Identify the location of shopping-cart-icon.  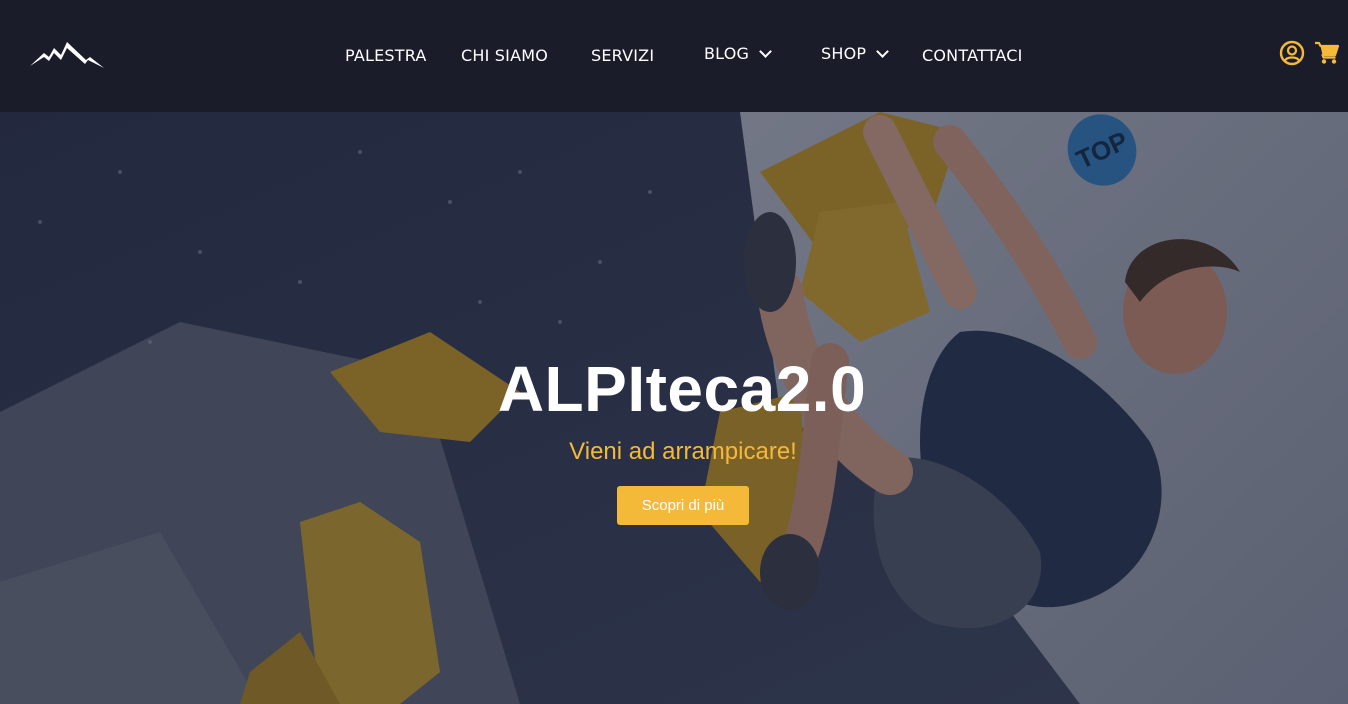
(1327, 53).